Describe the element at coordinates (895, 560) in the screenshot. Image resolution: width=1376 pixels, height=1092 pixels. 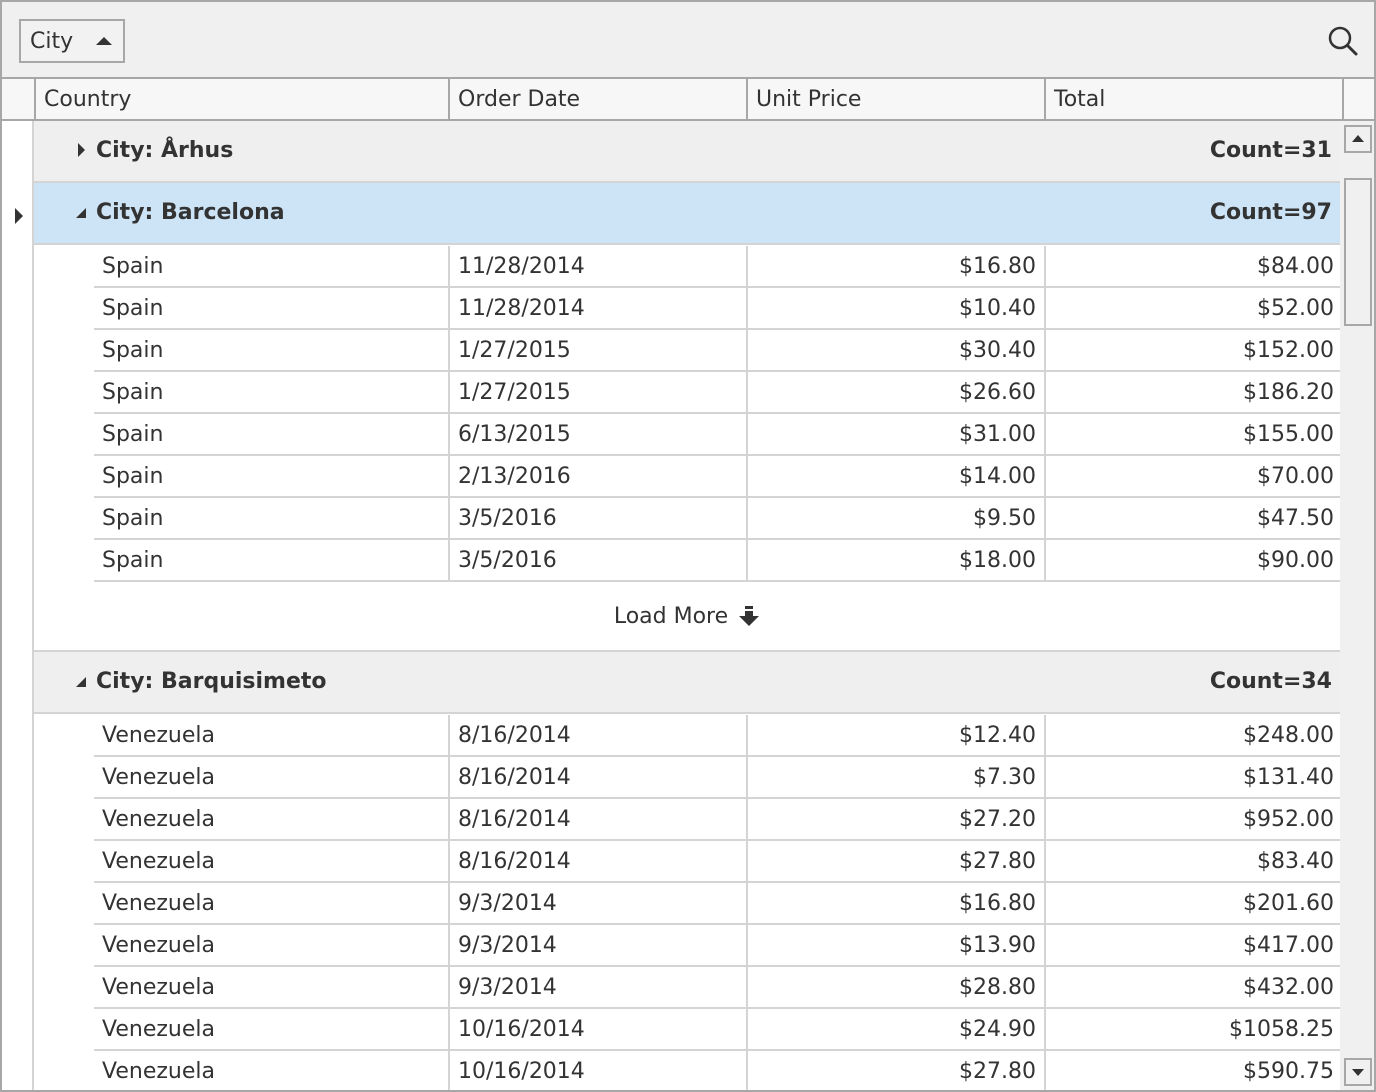
I see `cell-unit-price: $18.00` at that location.